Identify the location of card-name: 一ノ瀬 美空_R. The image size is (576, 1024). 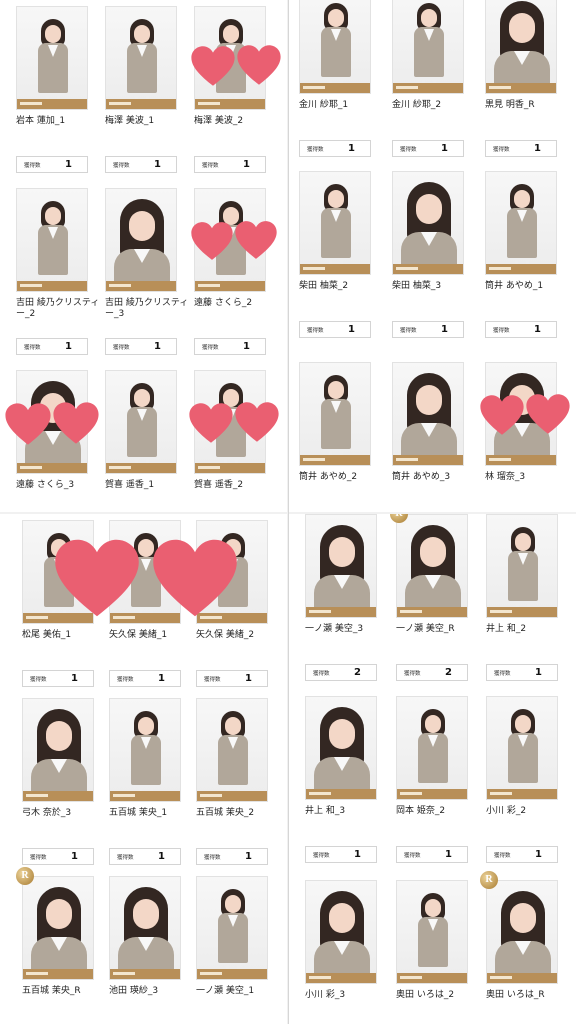
(425, 629).